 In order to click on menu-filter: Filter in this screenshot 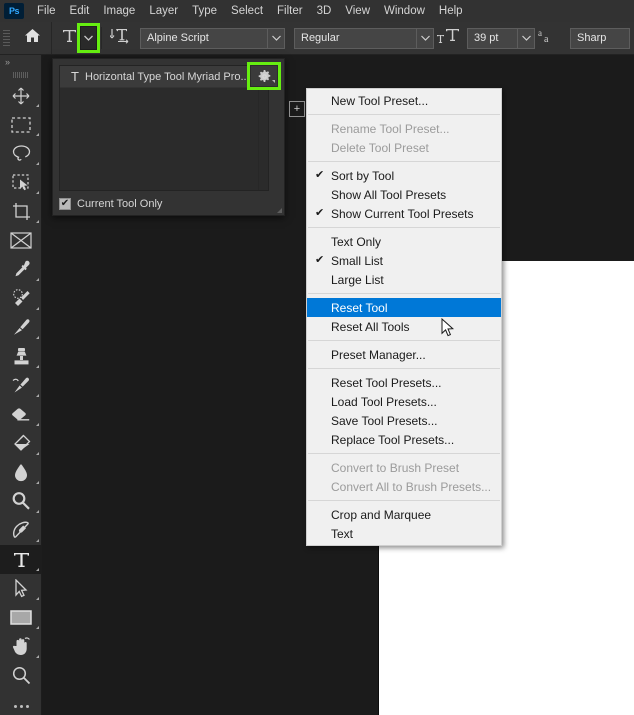, I will do `click(290, 11)`.